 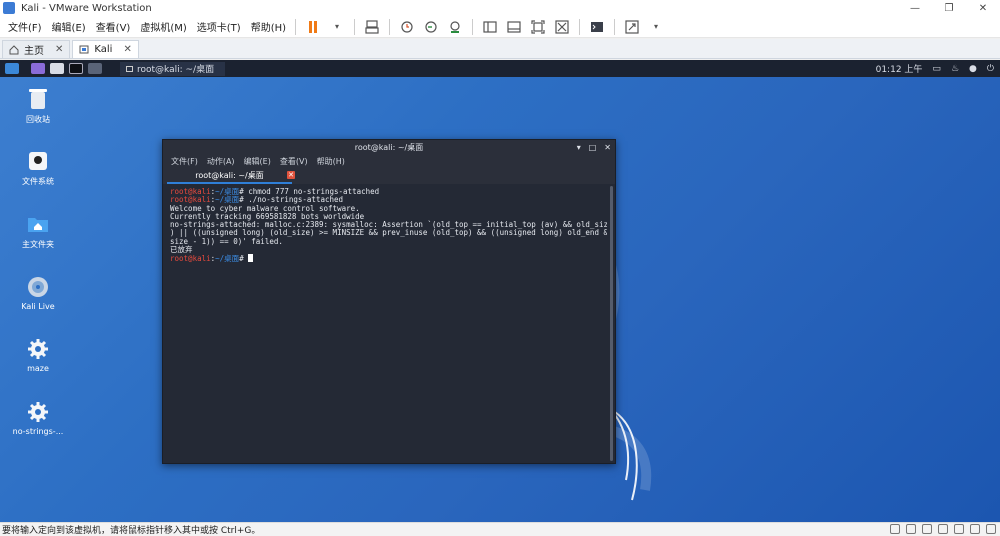 I want to click on display-icon, so click(x=975, y=529).